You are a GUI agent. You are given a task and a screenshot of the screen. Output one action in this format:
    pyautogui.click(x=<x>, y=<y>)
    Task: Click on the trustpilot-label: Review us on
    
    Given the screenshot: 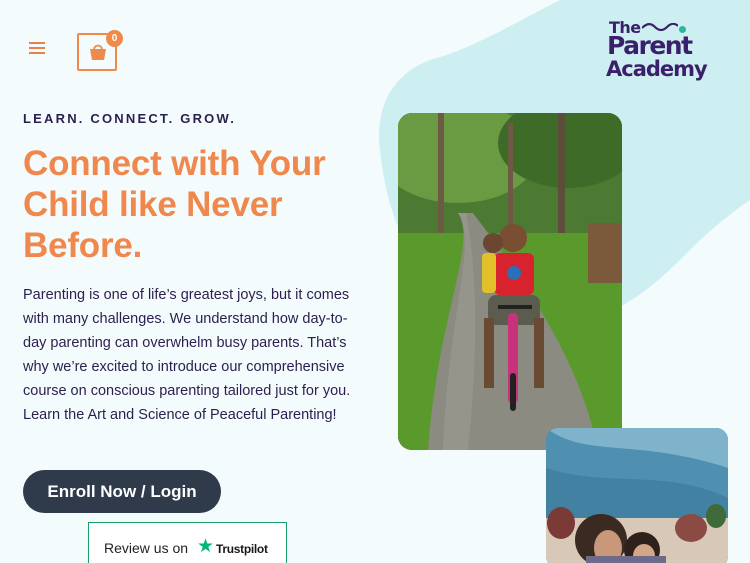 What is the action you would take?
    pyautogui.click(x=146, y=548)
    